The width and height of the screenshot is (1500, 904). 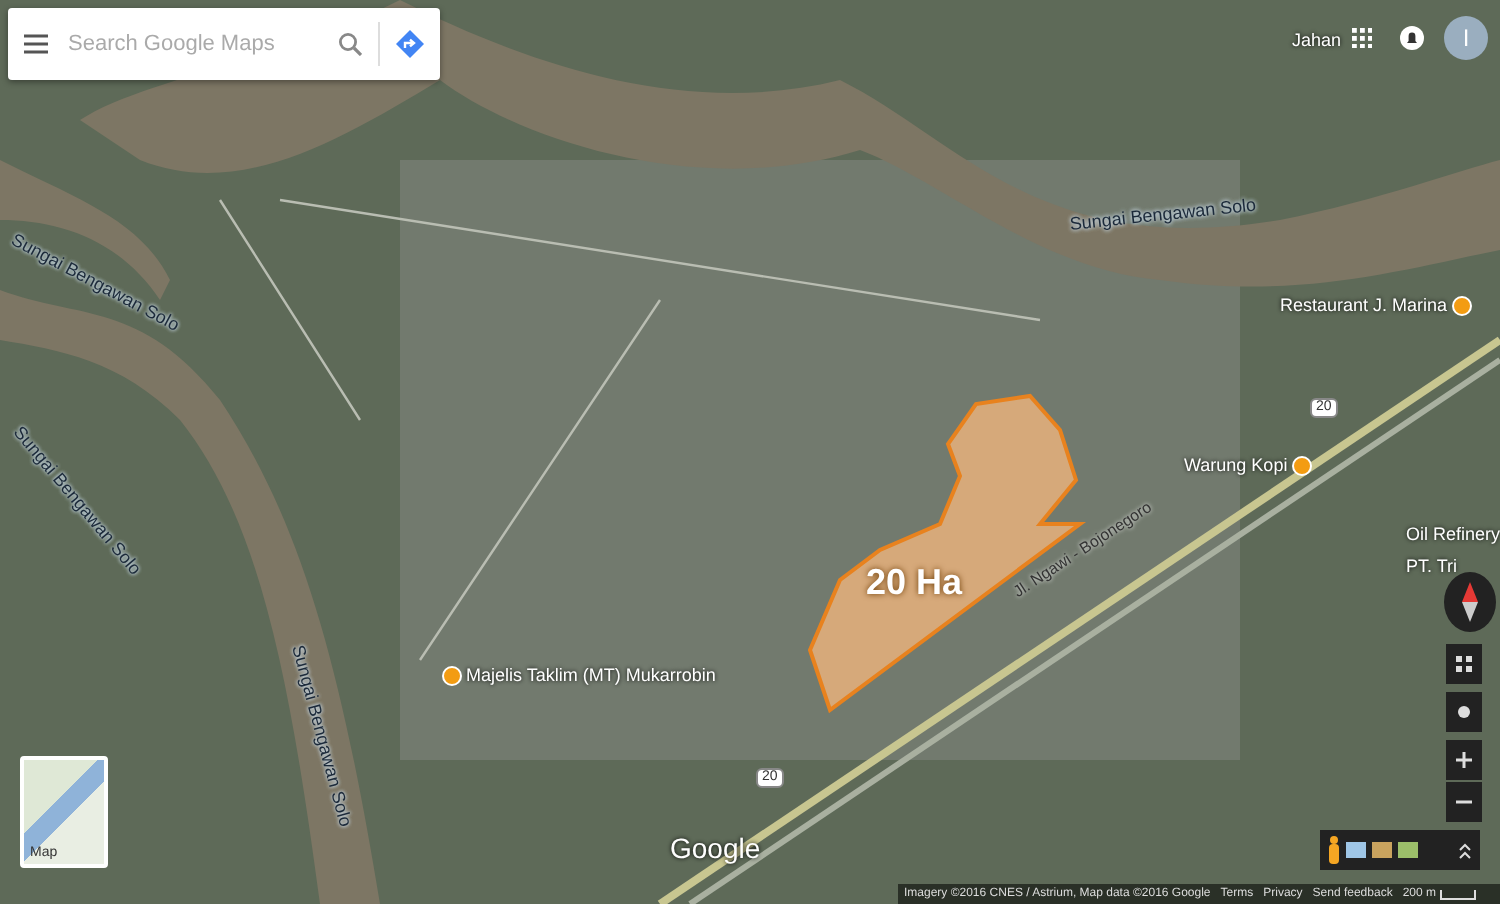 I want to click on location-dot-icon, so click(x=1464, y=712).